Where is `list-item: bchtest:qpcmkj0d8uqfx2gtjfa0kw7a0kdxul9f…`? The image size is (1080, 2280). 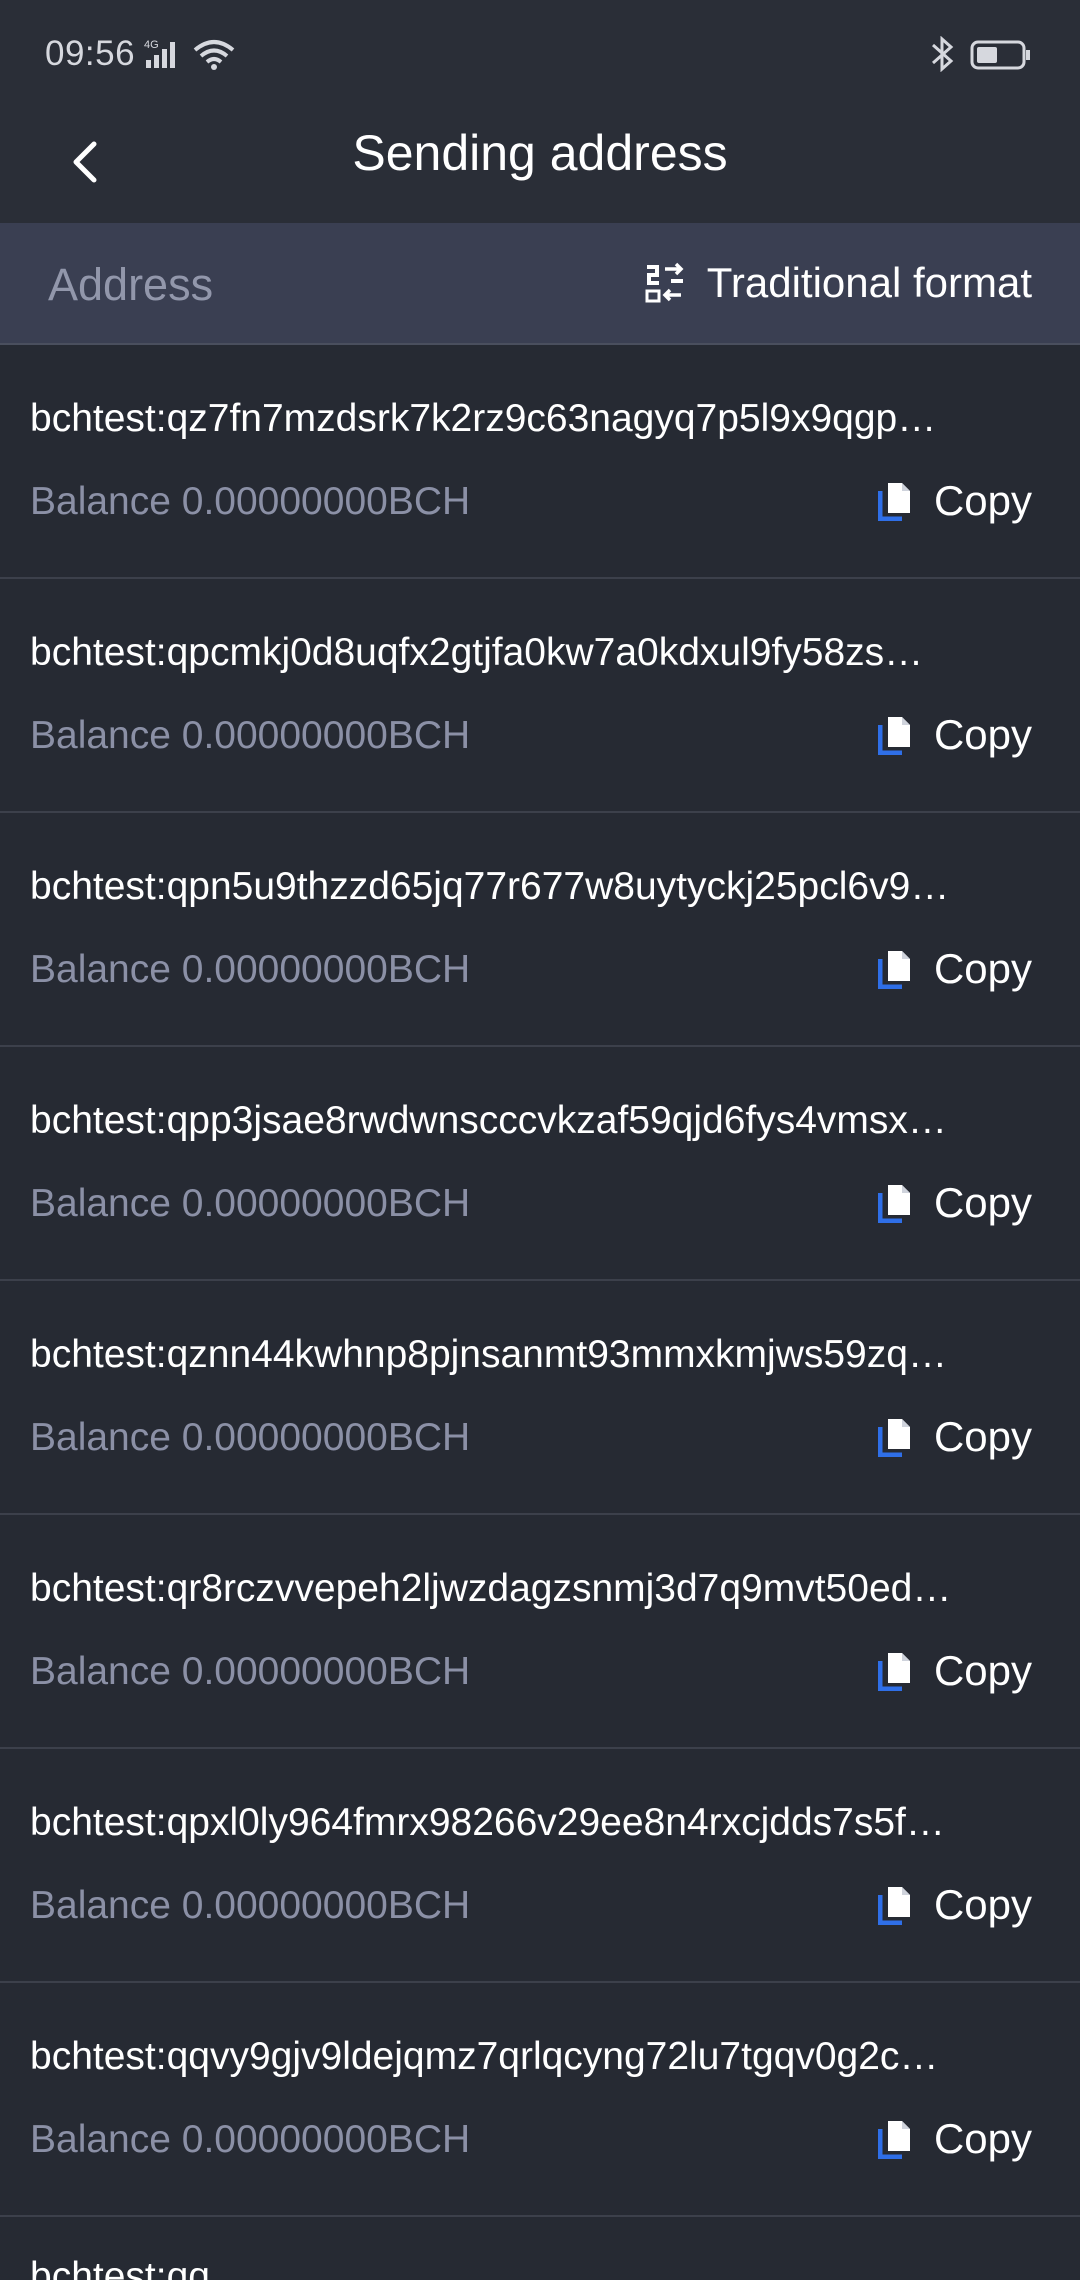
list-item: bchtest:qpcmkj0d8uqfx2gtjfa0kw7a0kdxul9f… is located at coordinates (540, 696).